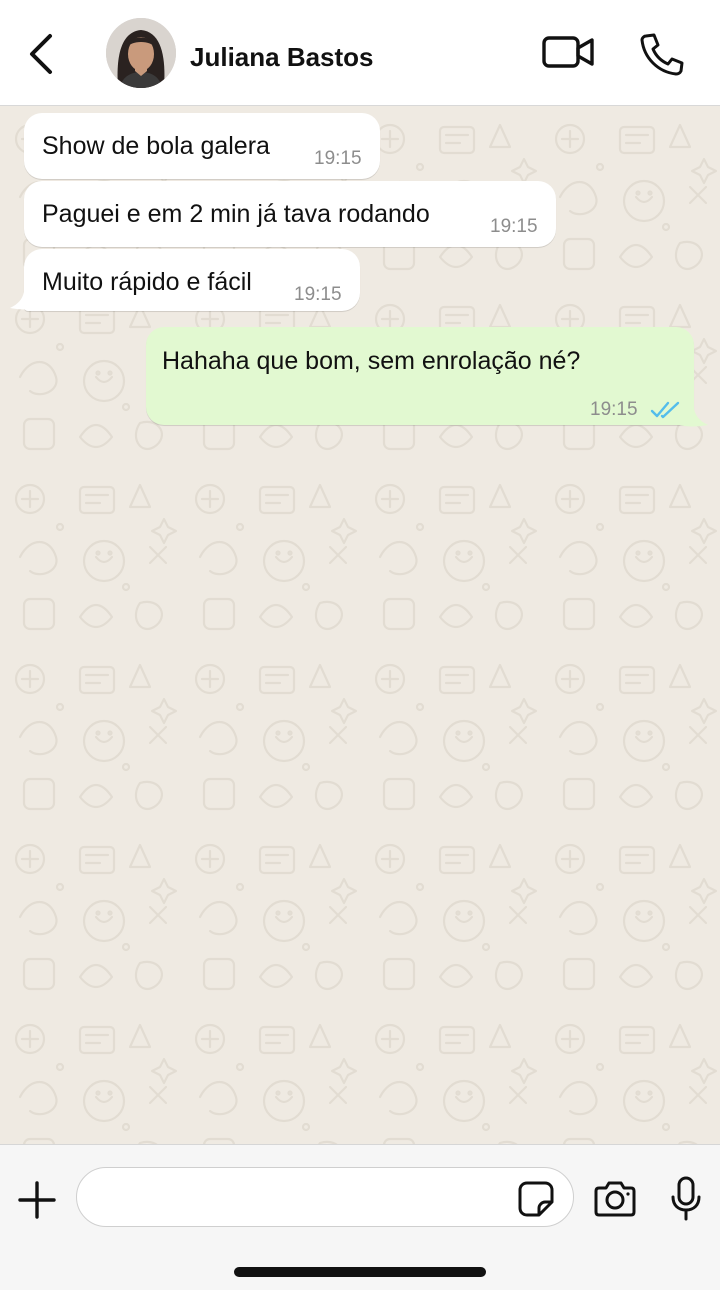 This screenshot has width=720, height=1290. Describe the element at coordinates (236, 214) in the screenshot. I see `message-text: Paguei e em 2 min já tava rodando` at that location.